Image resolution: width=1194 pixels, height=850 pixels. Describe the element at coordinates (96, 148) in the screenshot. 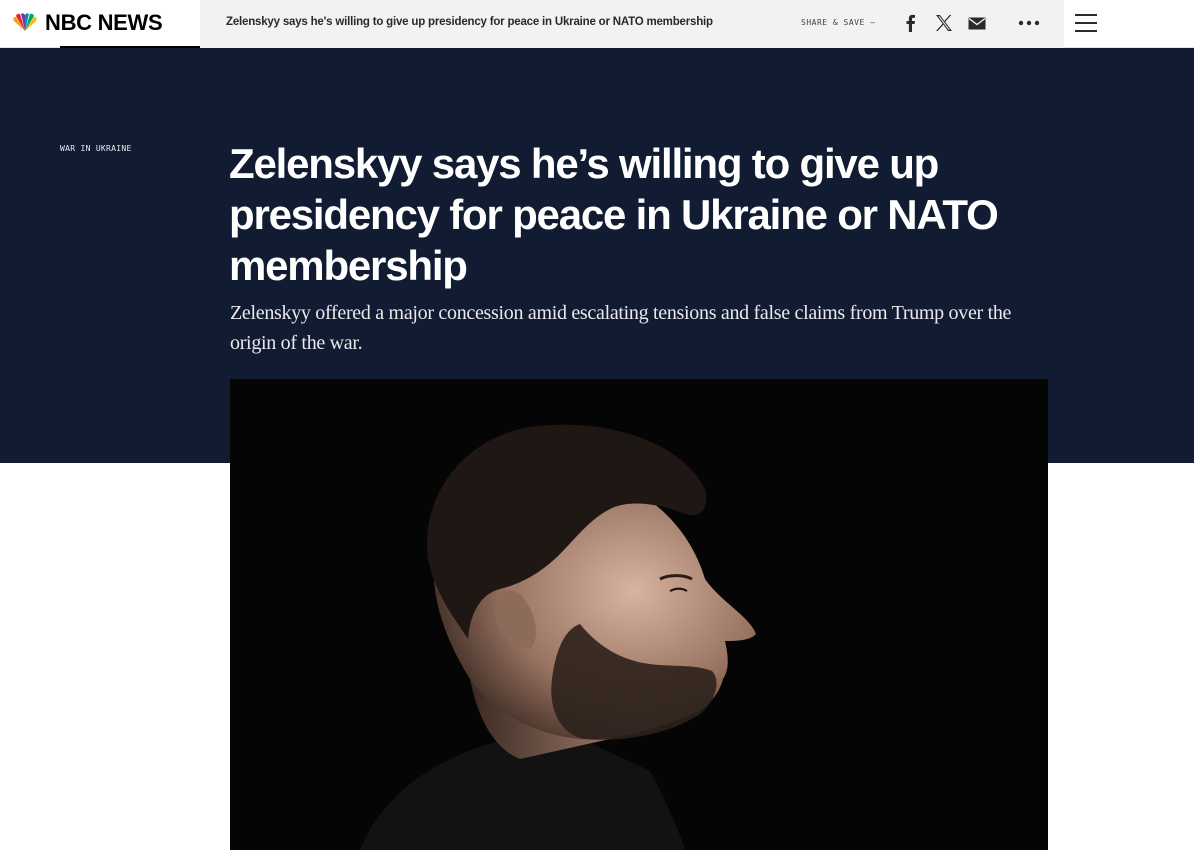

I see `section-label: WAR IN UKRAINE` at that location.